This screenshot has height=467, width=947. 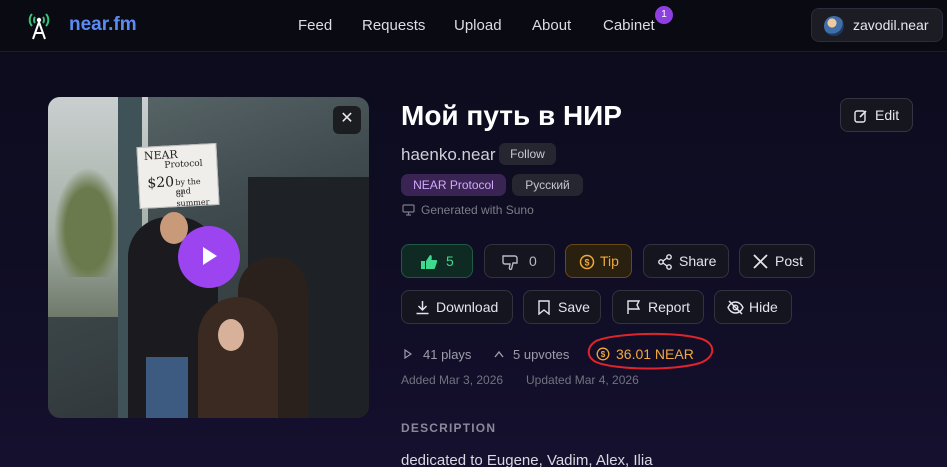 What do you see at coordinates (499, 354) in the screenshot?
I see `upvote-icon` at bounding box center [499, 354].